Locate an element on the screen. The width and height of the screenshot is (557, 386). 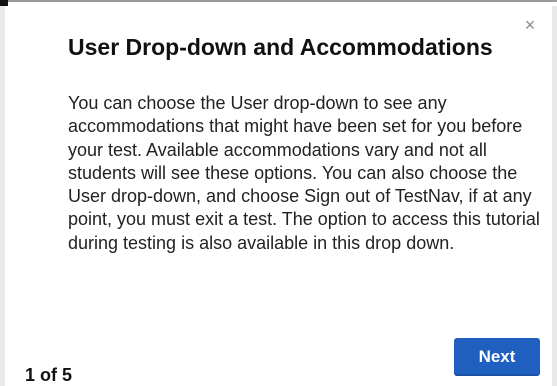
window-right-edge is located at coordinates (554, 196).